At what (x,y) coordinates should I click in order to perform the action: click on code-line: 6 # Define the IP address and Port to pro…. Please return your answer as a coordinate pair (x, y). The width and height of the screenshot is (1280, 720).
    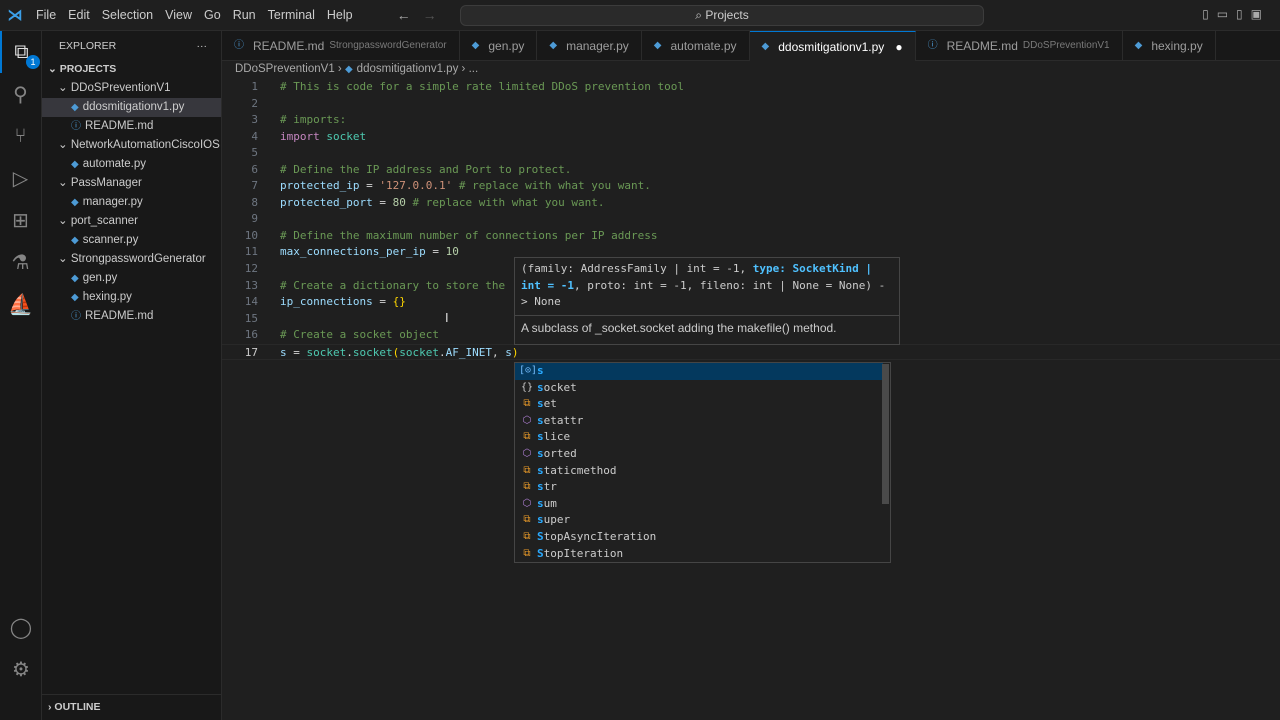
    Looking at the image, I should click on (751, 170).